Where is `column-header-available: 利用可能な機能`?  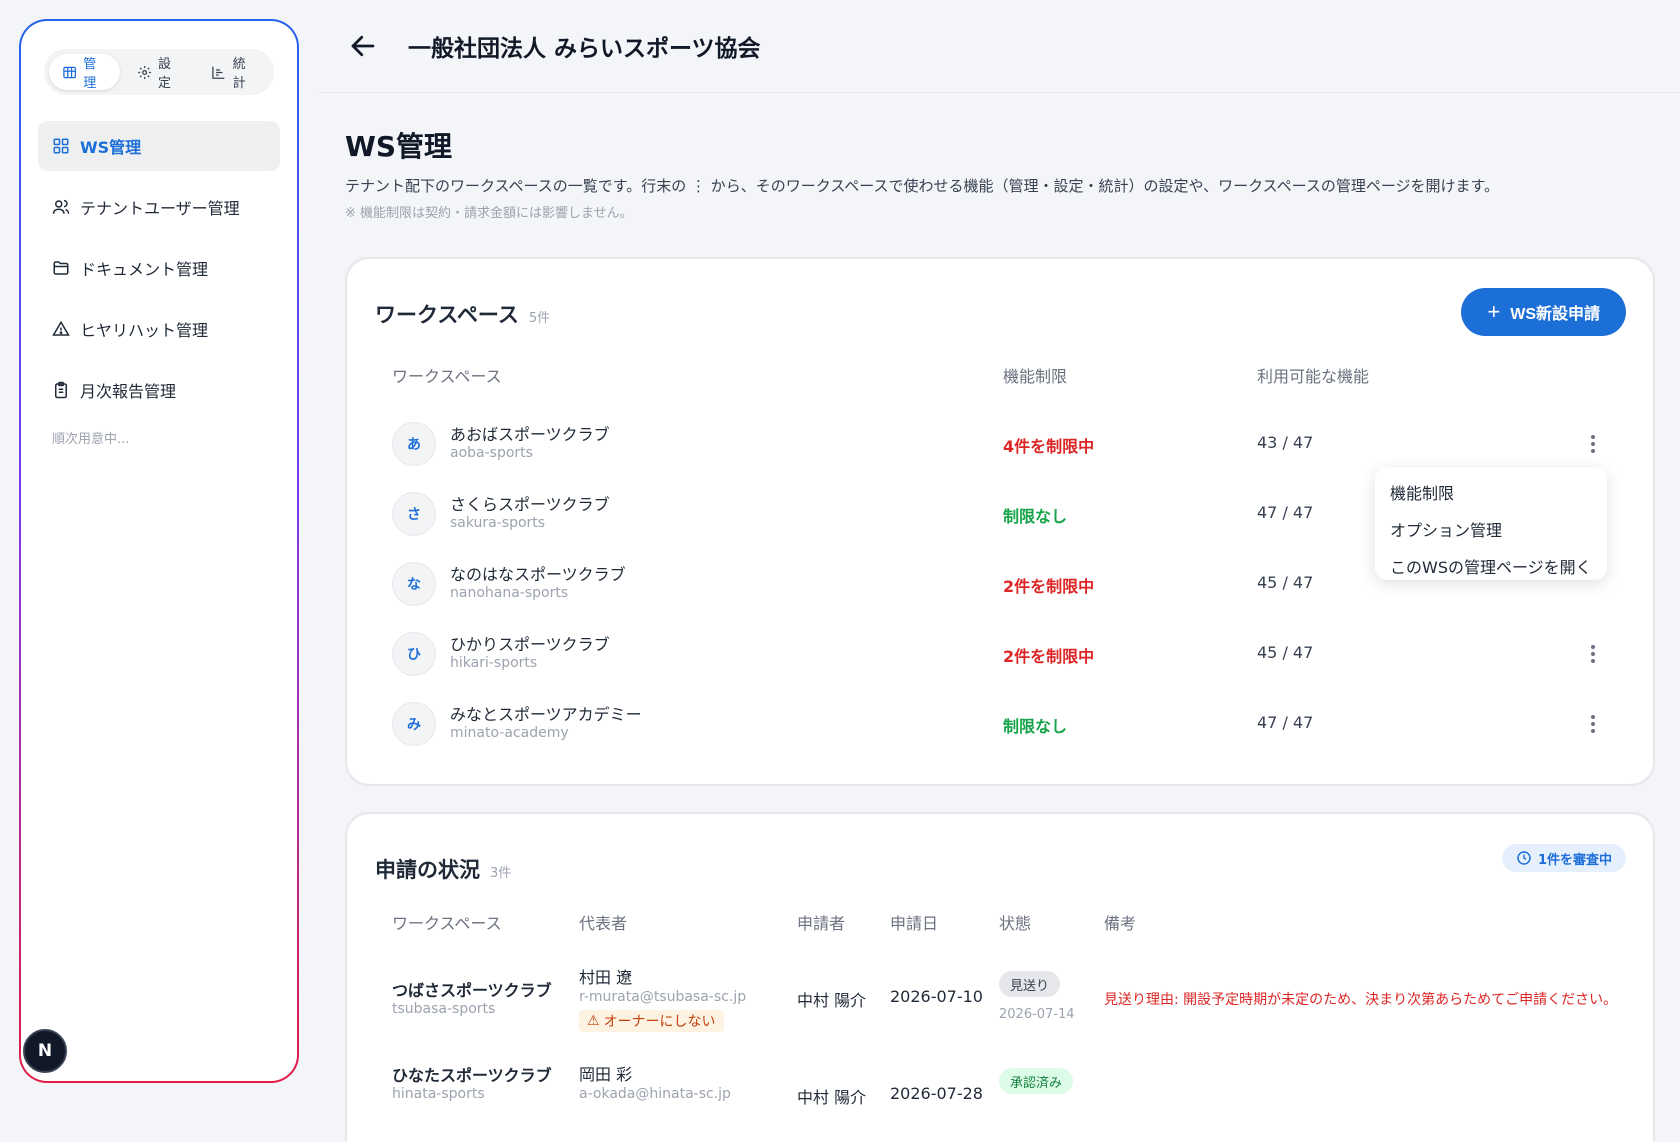
column-header-available: 利用可能な機能 is located at coordinates (1313, 376).